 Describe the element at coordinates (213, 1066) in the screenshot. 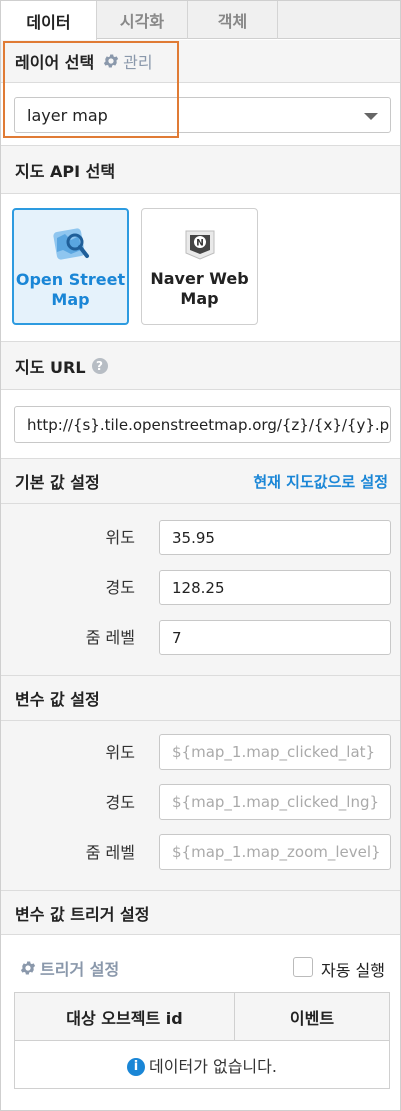

I see `empty-message: 데이터가 없습니다.` at that location.